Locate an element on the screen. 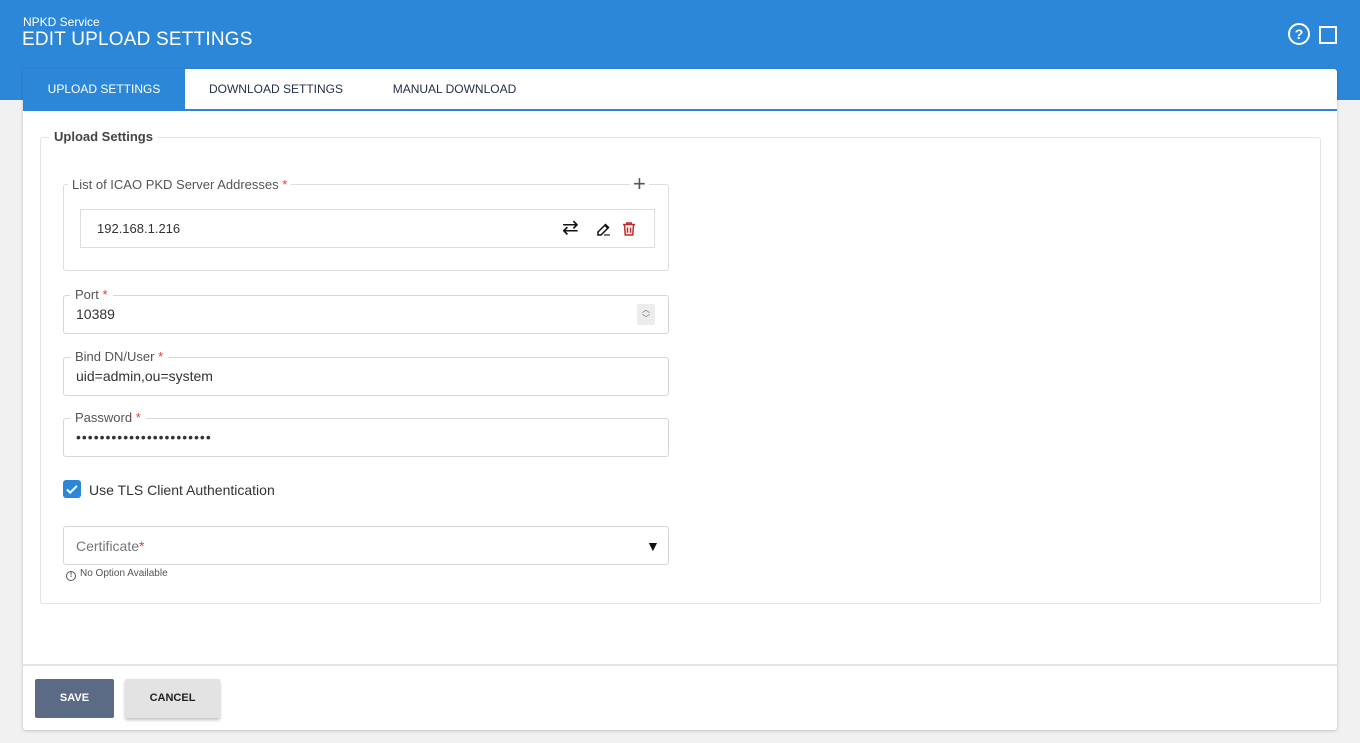 The height and width of the screenshot is (743, 1360). check-icon is located at coordinates (72, 490).